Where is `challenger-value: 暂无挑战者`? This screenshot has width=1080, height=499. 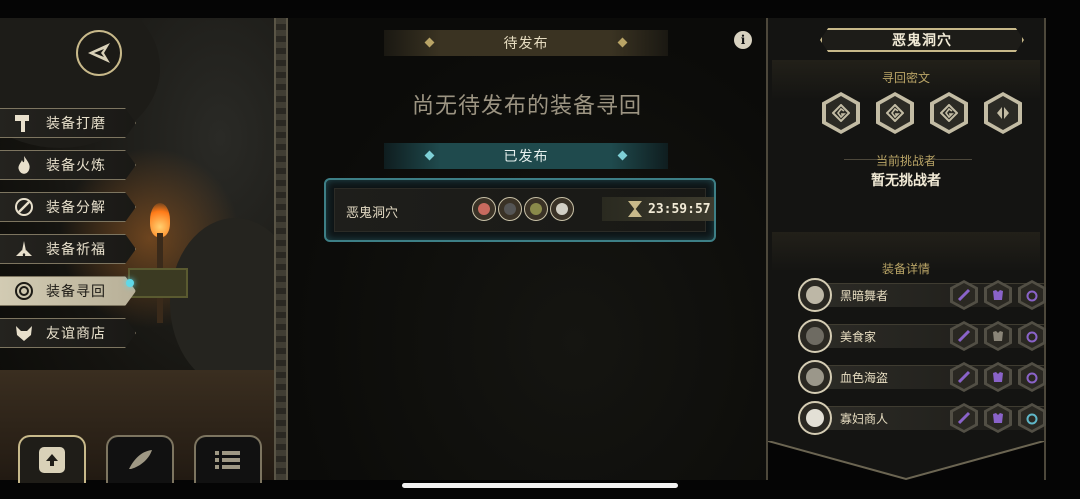
challenger-value: 暂无挑战者 is located at coordinates (906, 181).